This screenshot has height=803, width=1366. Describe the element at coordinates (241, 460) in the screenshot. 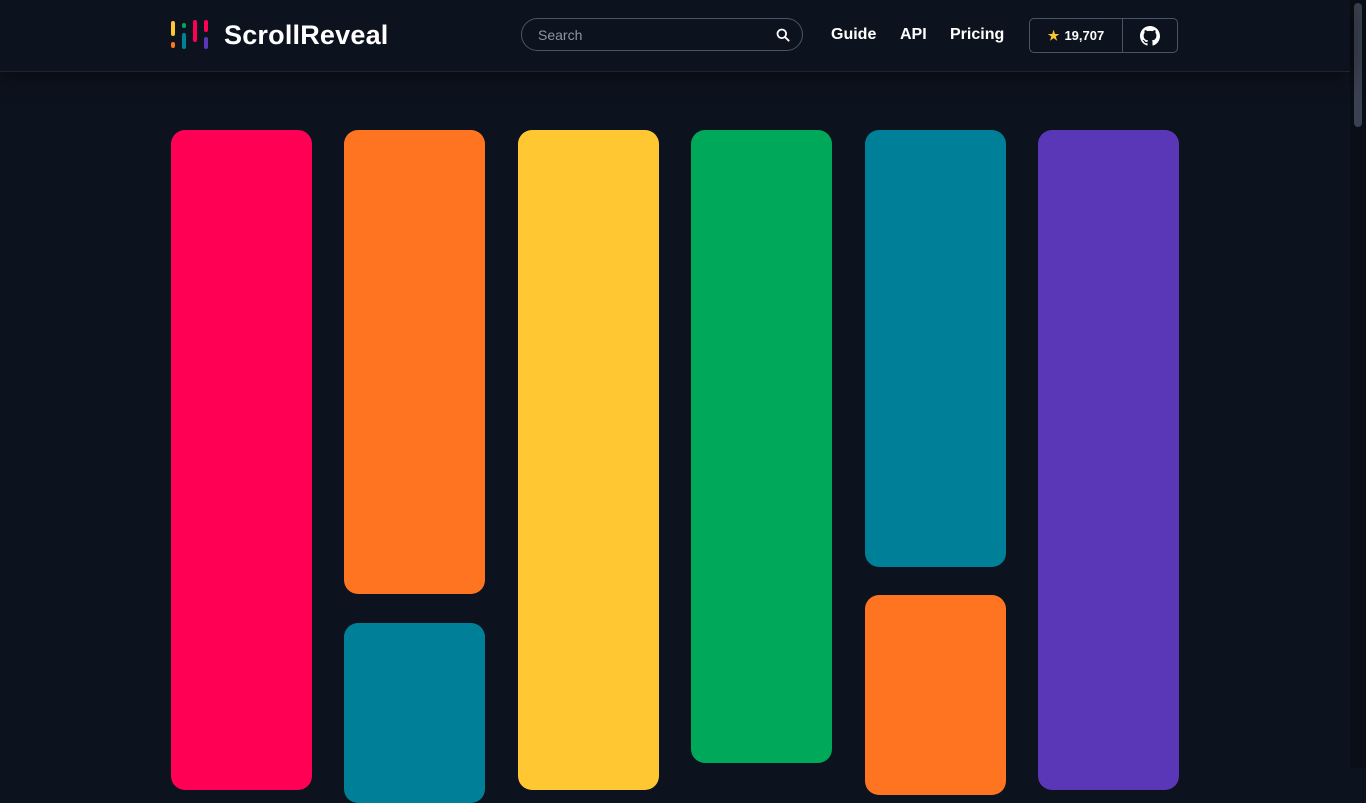

I see `reveal-block-pink` at that location.